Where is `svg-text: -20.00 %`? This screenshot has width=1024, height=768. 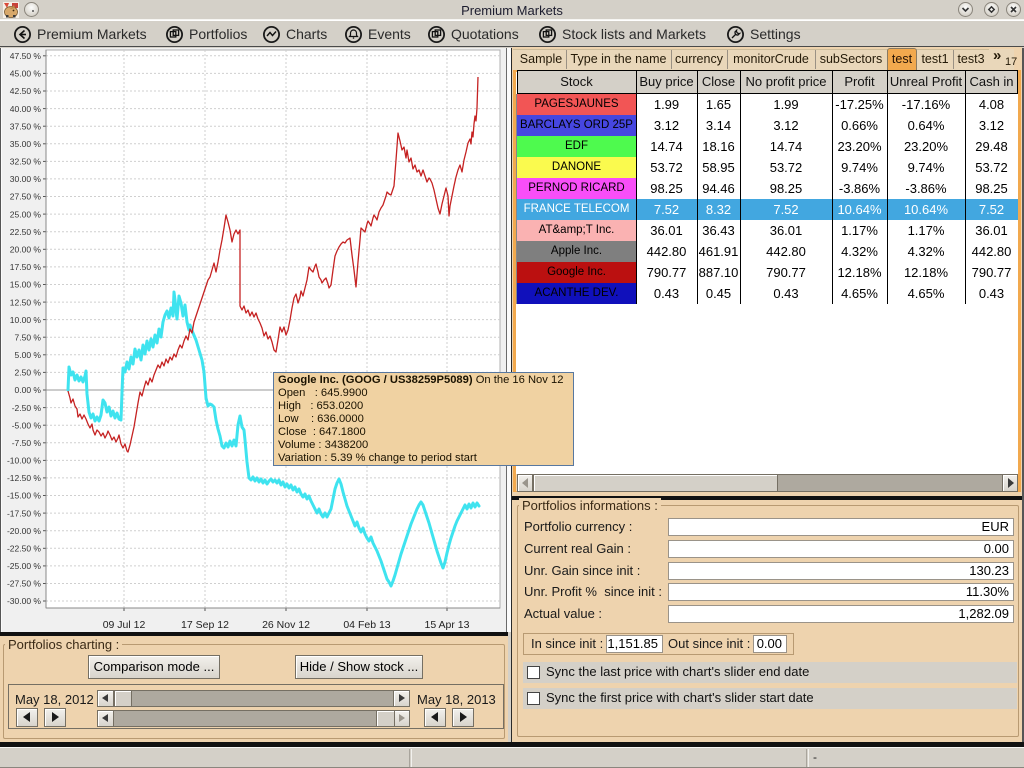 svg-text: -20.00 % is located at coordinates (24, 531).